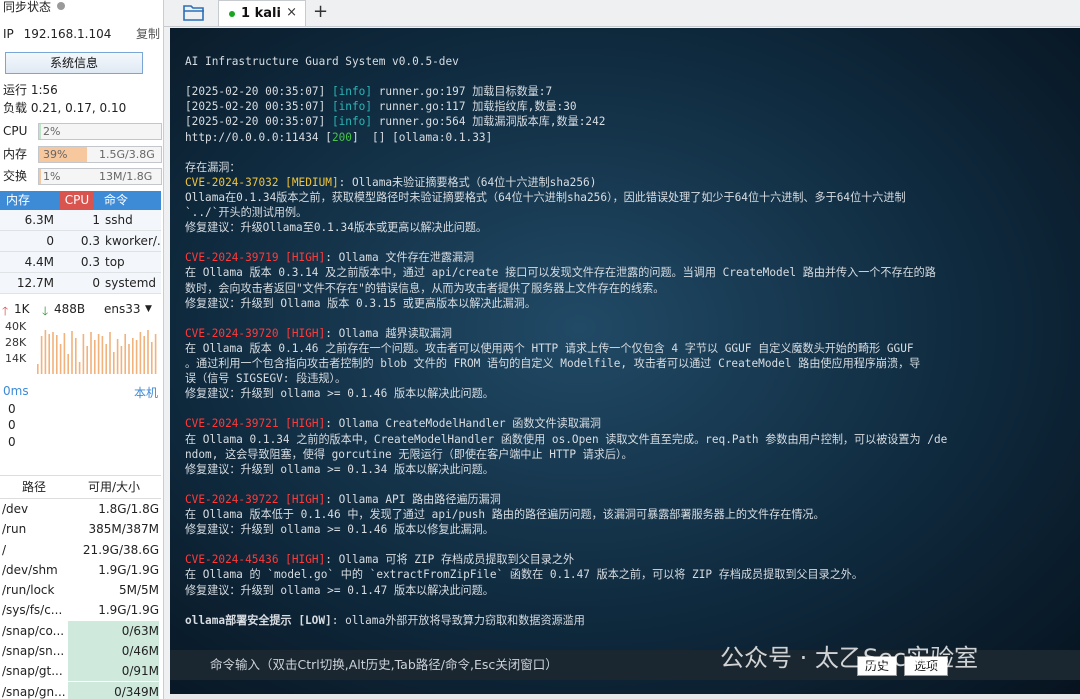  I want to click on table-row: /snap/gn... 0/349M, so click(80, 690).